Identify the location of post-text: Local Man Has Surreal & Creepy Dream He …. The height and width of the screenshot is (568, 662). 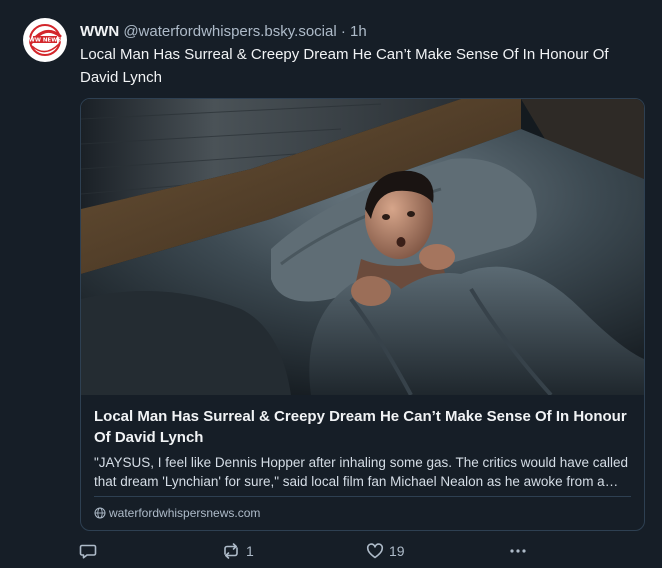
(344, 66).